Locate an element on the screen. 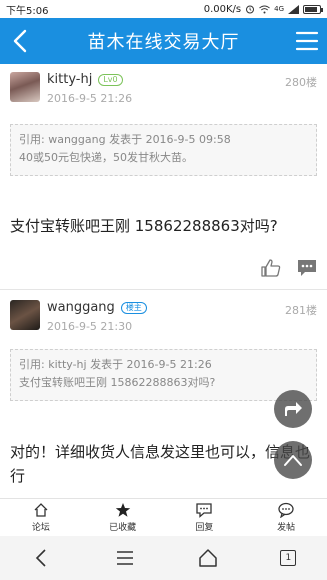 This screenshot has width=327, height=580. post-author: wanggang 楼主 is located at coordinates (97, 307).